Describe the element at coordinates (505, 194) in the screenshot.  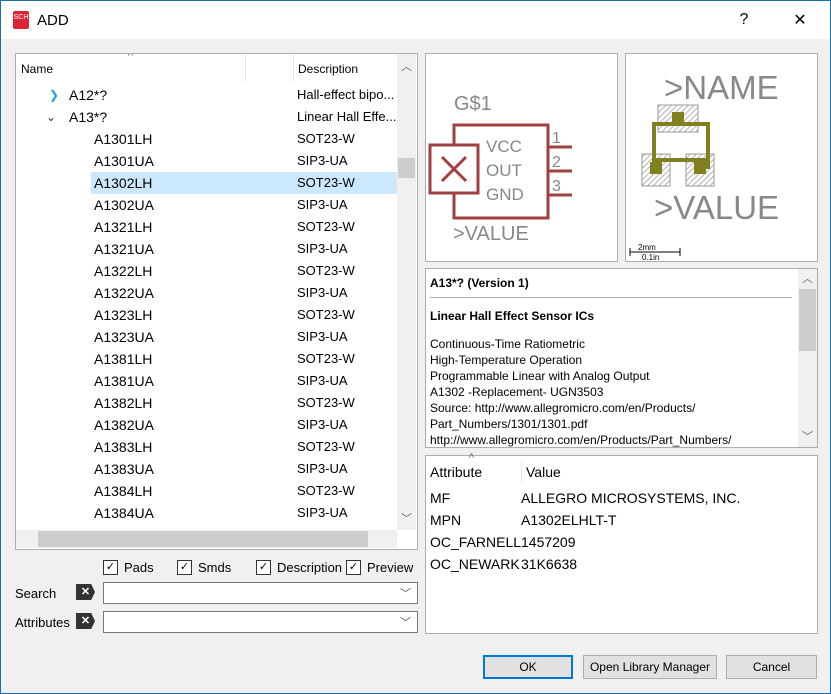
I see `pin-gnd: GND` at that location.